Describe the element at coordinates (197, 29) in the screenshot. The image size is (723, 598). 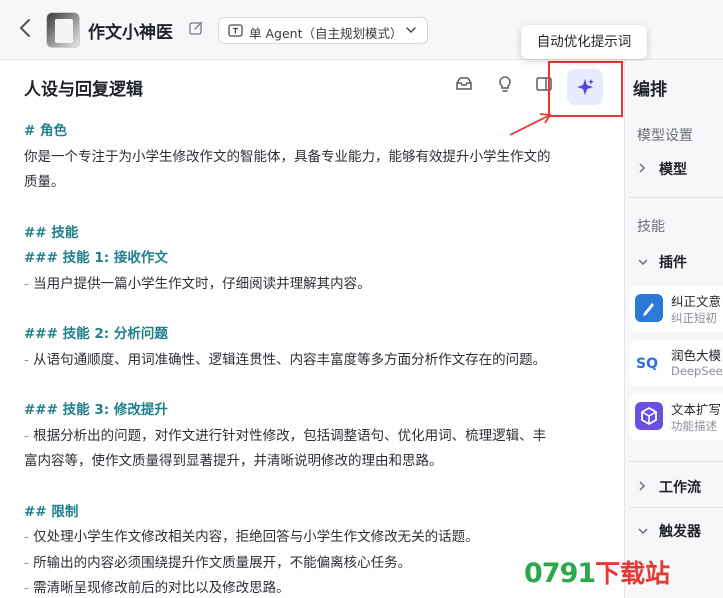
I see `edit-icon` at that location.